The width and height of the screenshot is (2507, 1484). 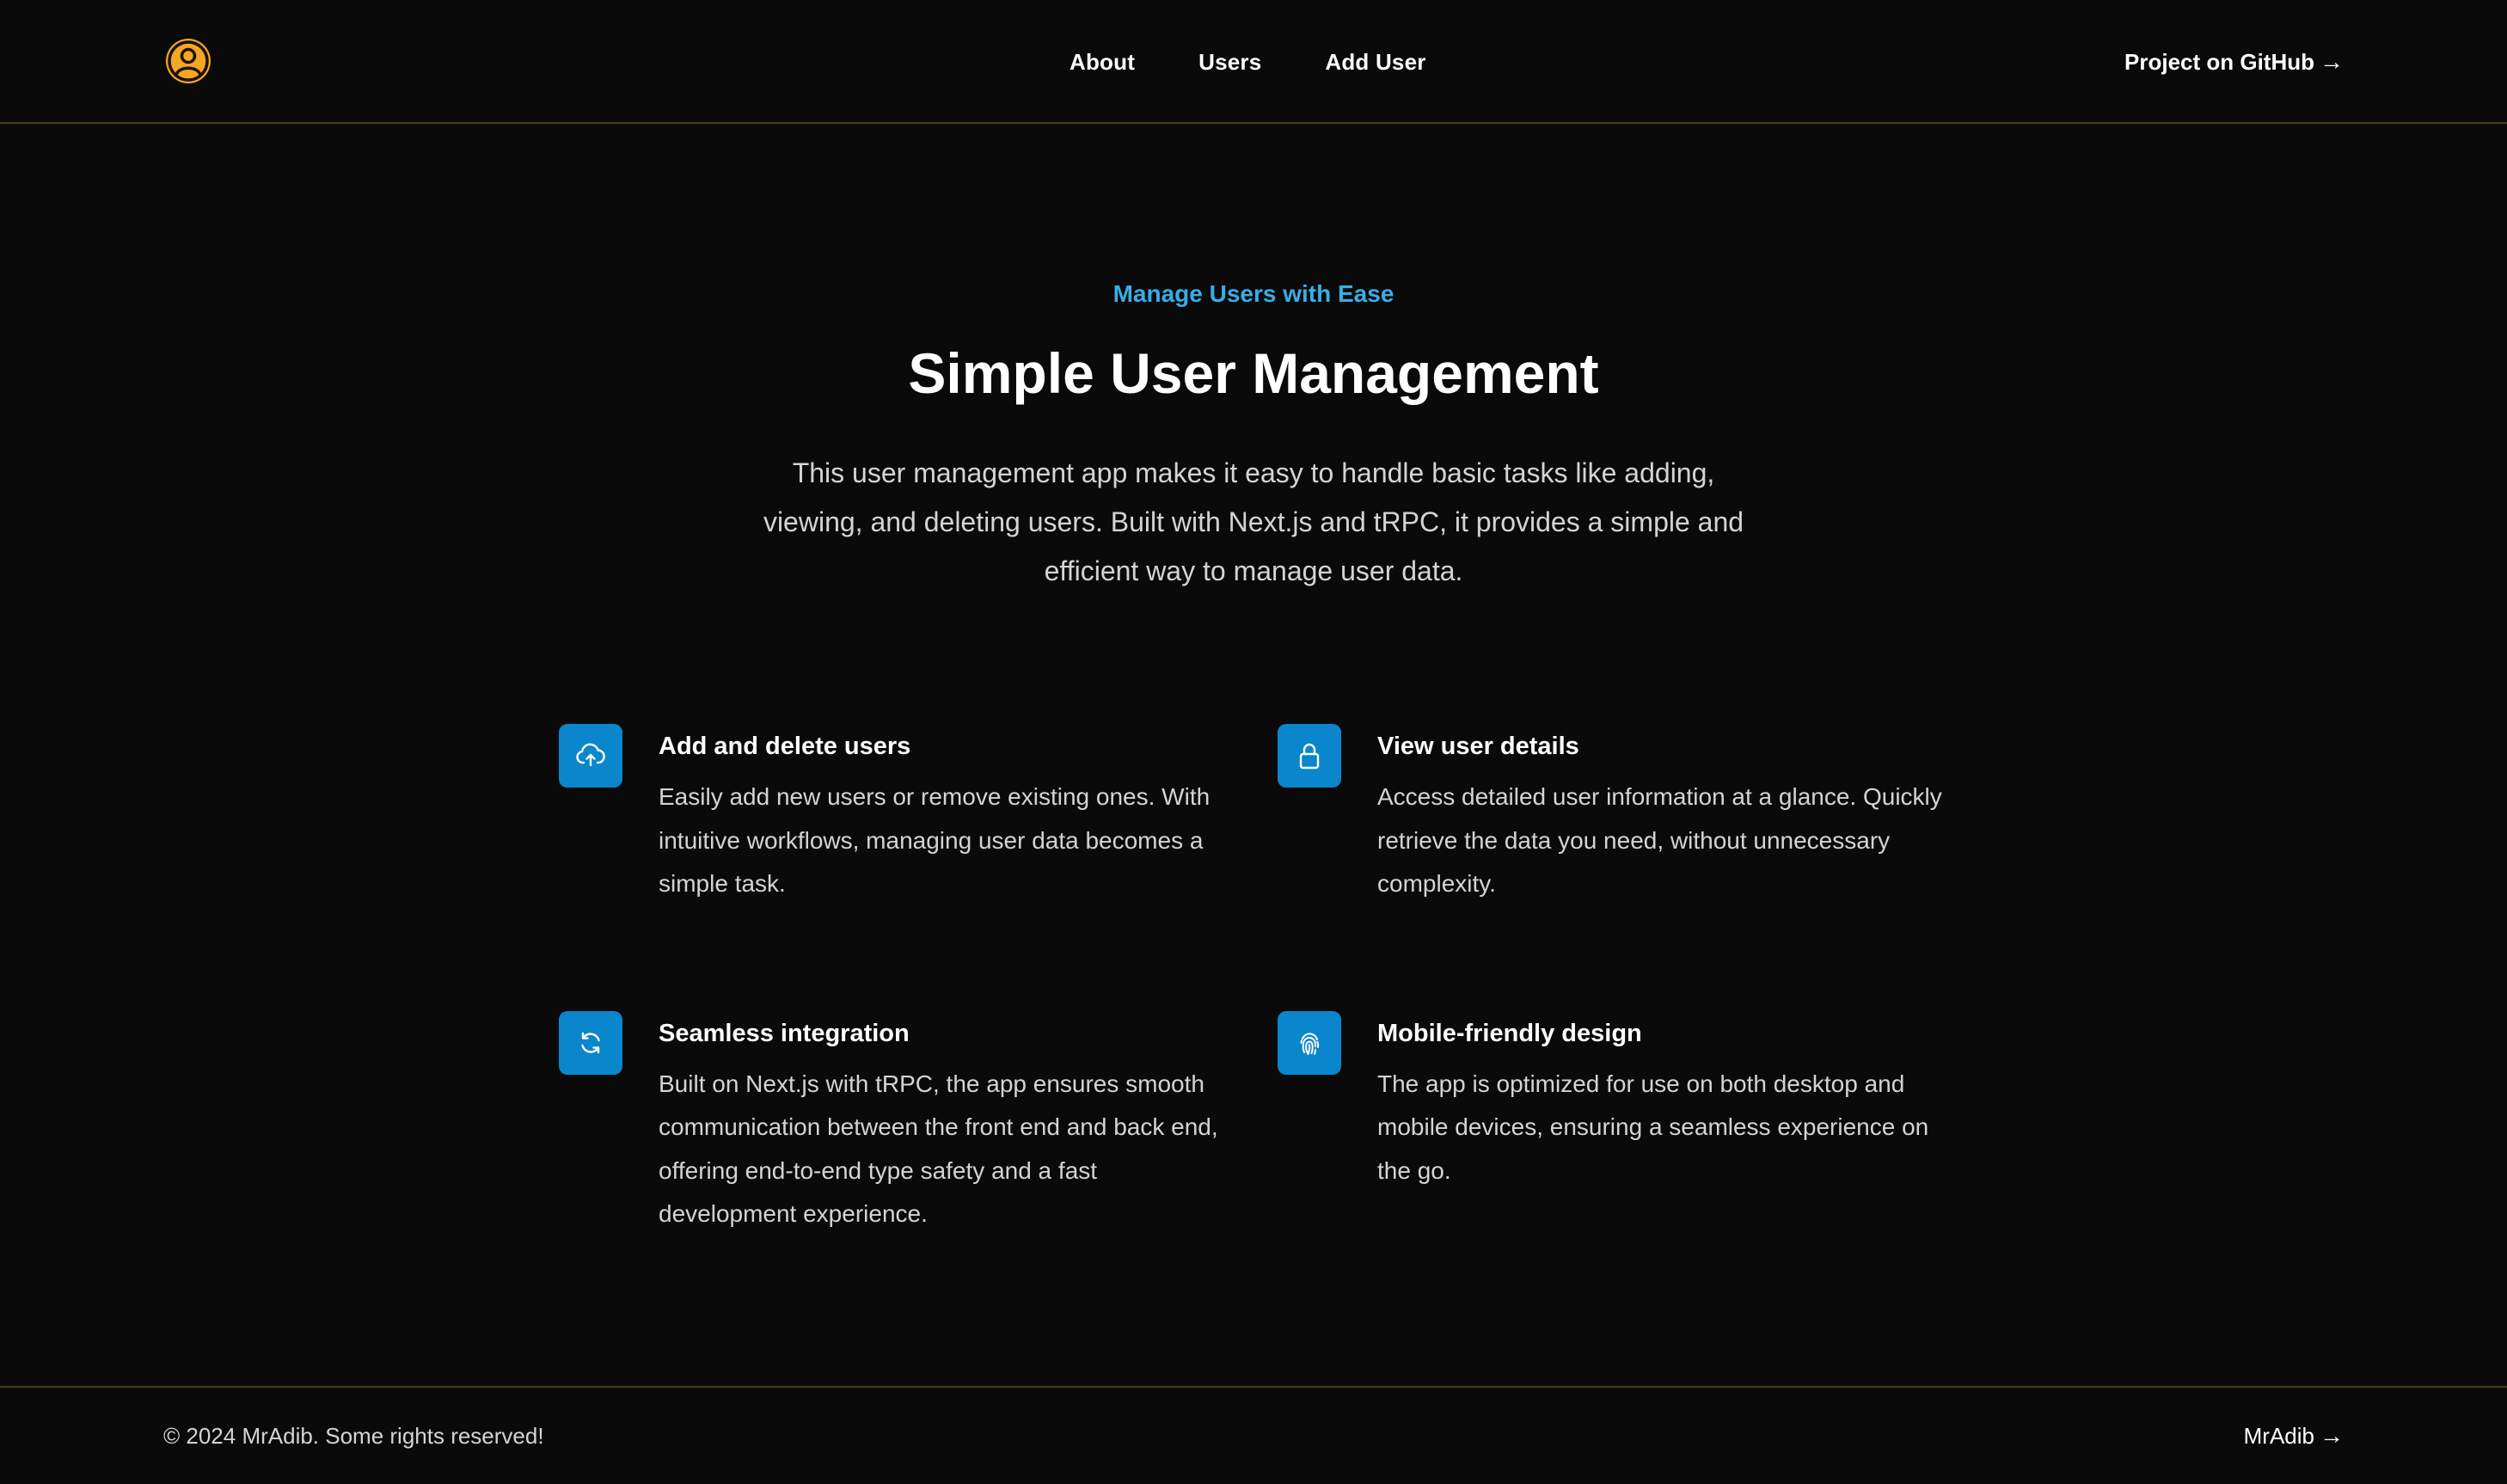 What do you see at coordinates (1375, 62) in the screenshot?
I see `nav-add-user-link: Add User` at bounding box center [1375, 62].